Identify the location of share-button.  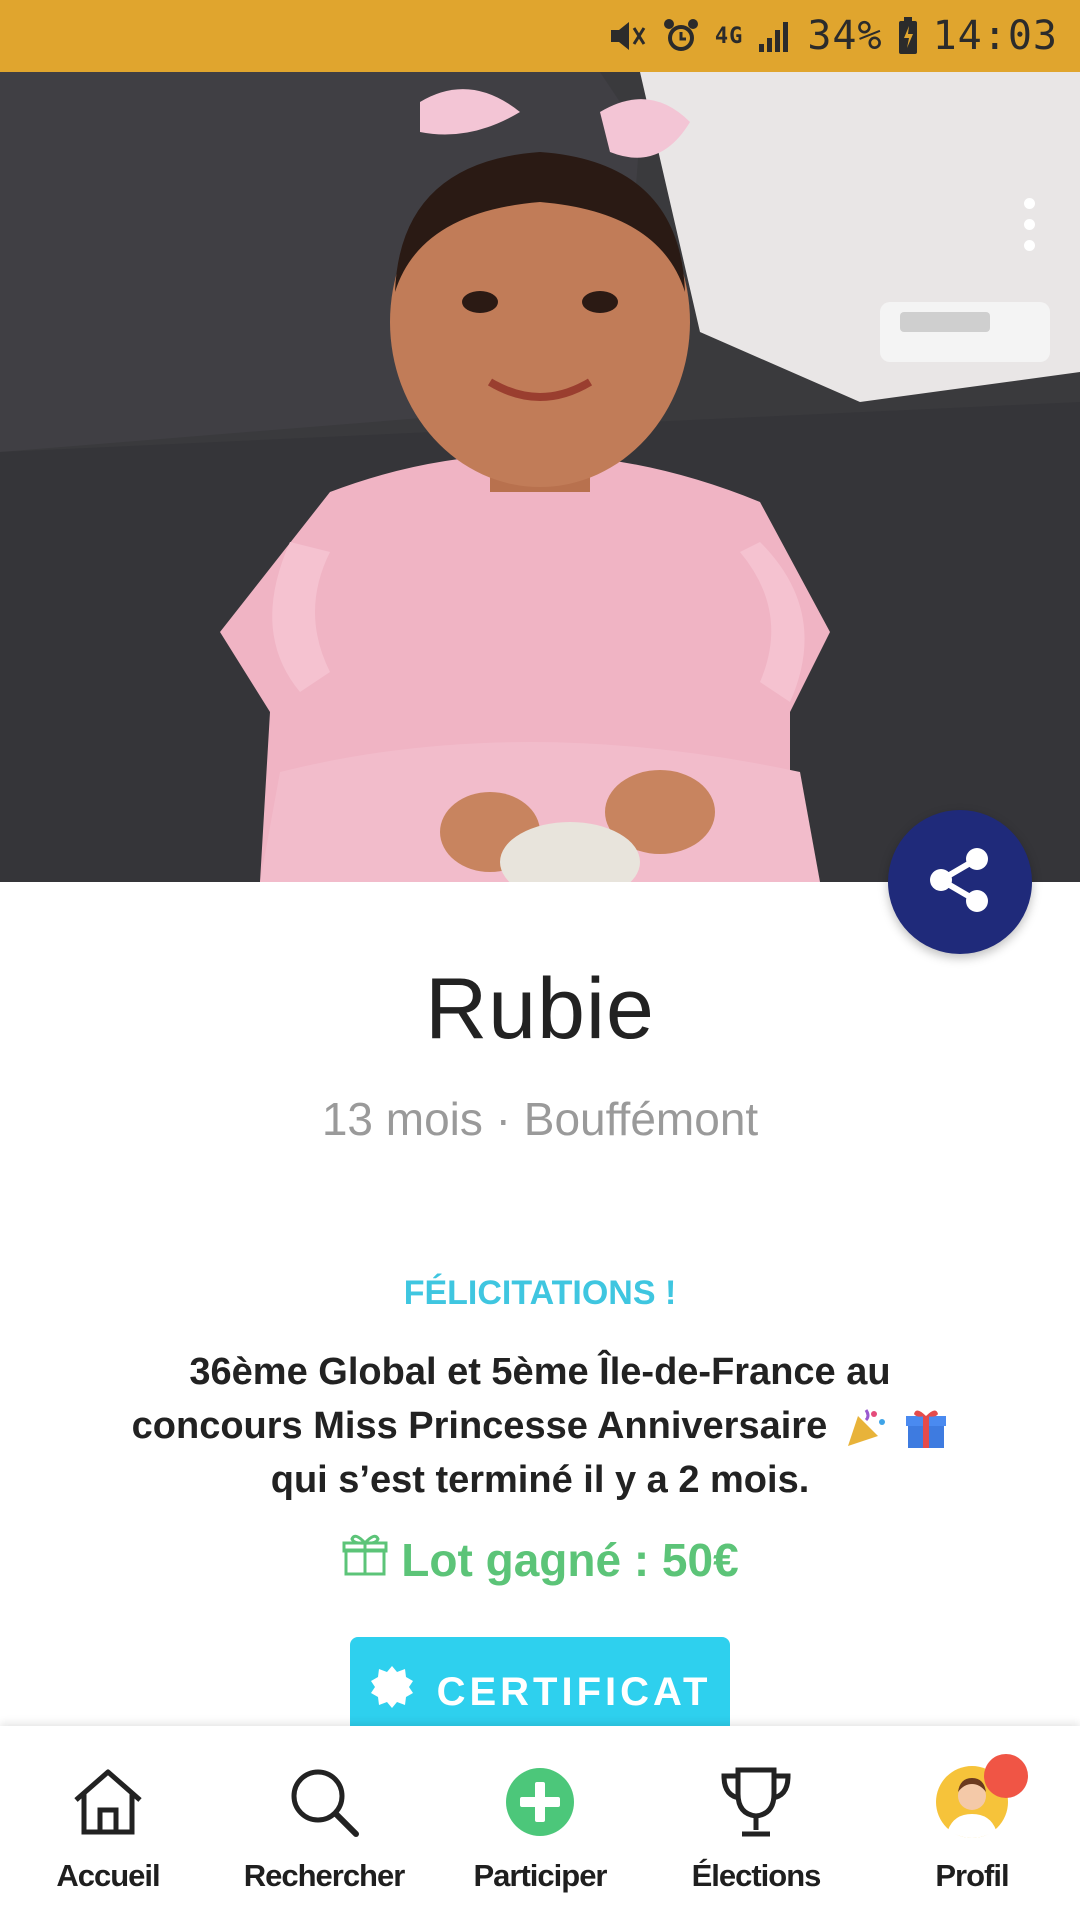
(960, 882).